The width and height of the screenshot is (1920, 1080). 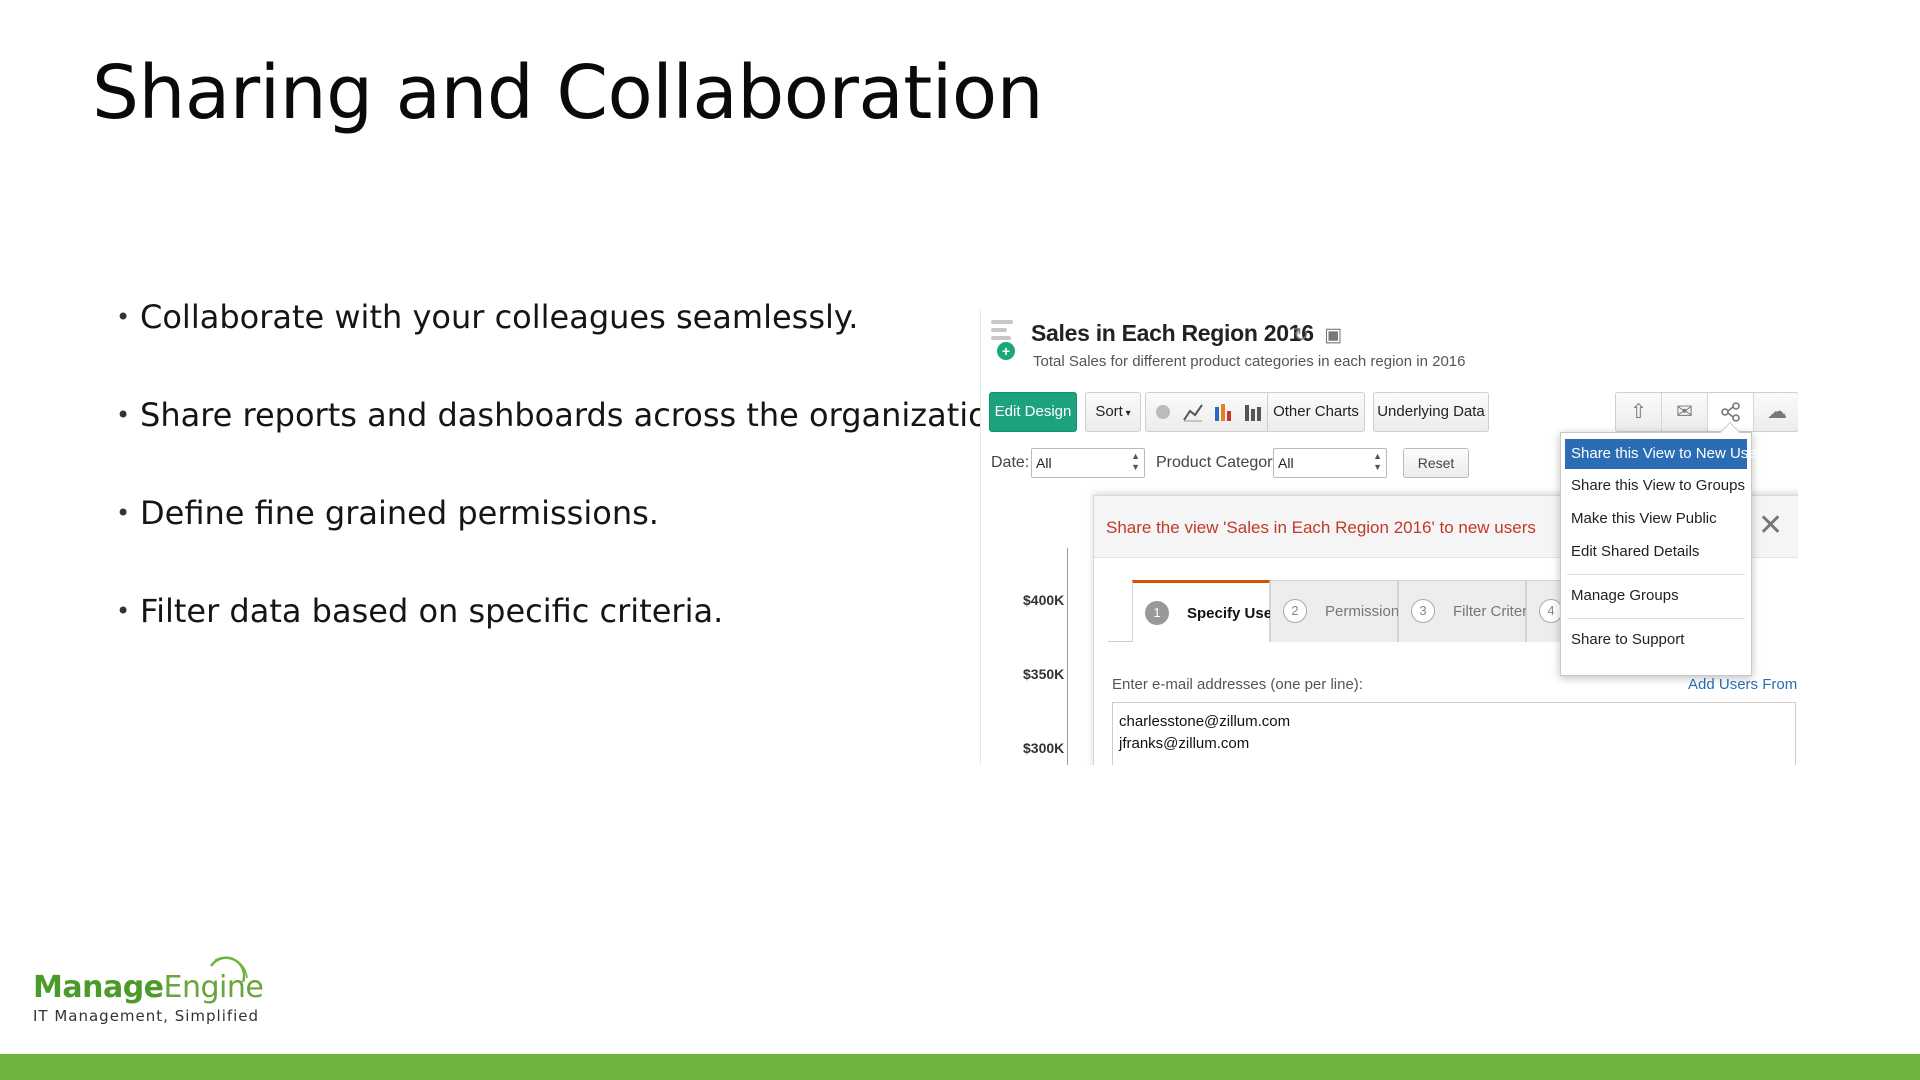 What do you see at coordinates (1685, 412) in the screenshot?
I see `email-icon: ✉` at bounding box center [1685, 412].